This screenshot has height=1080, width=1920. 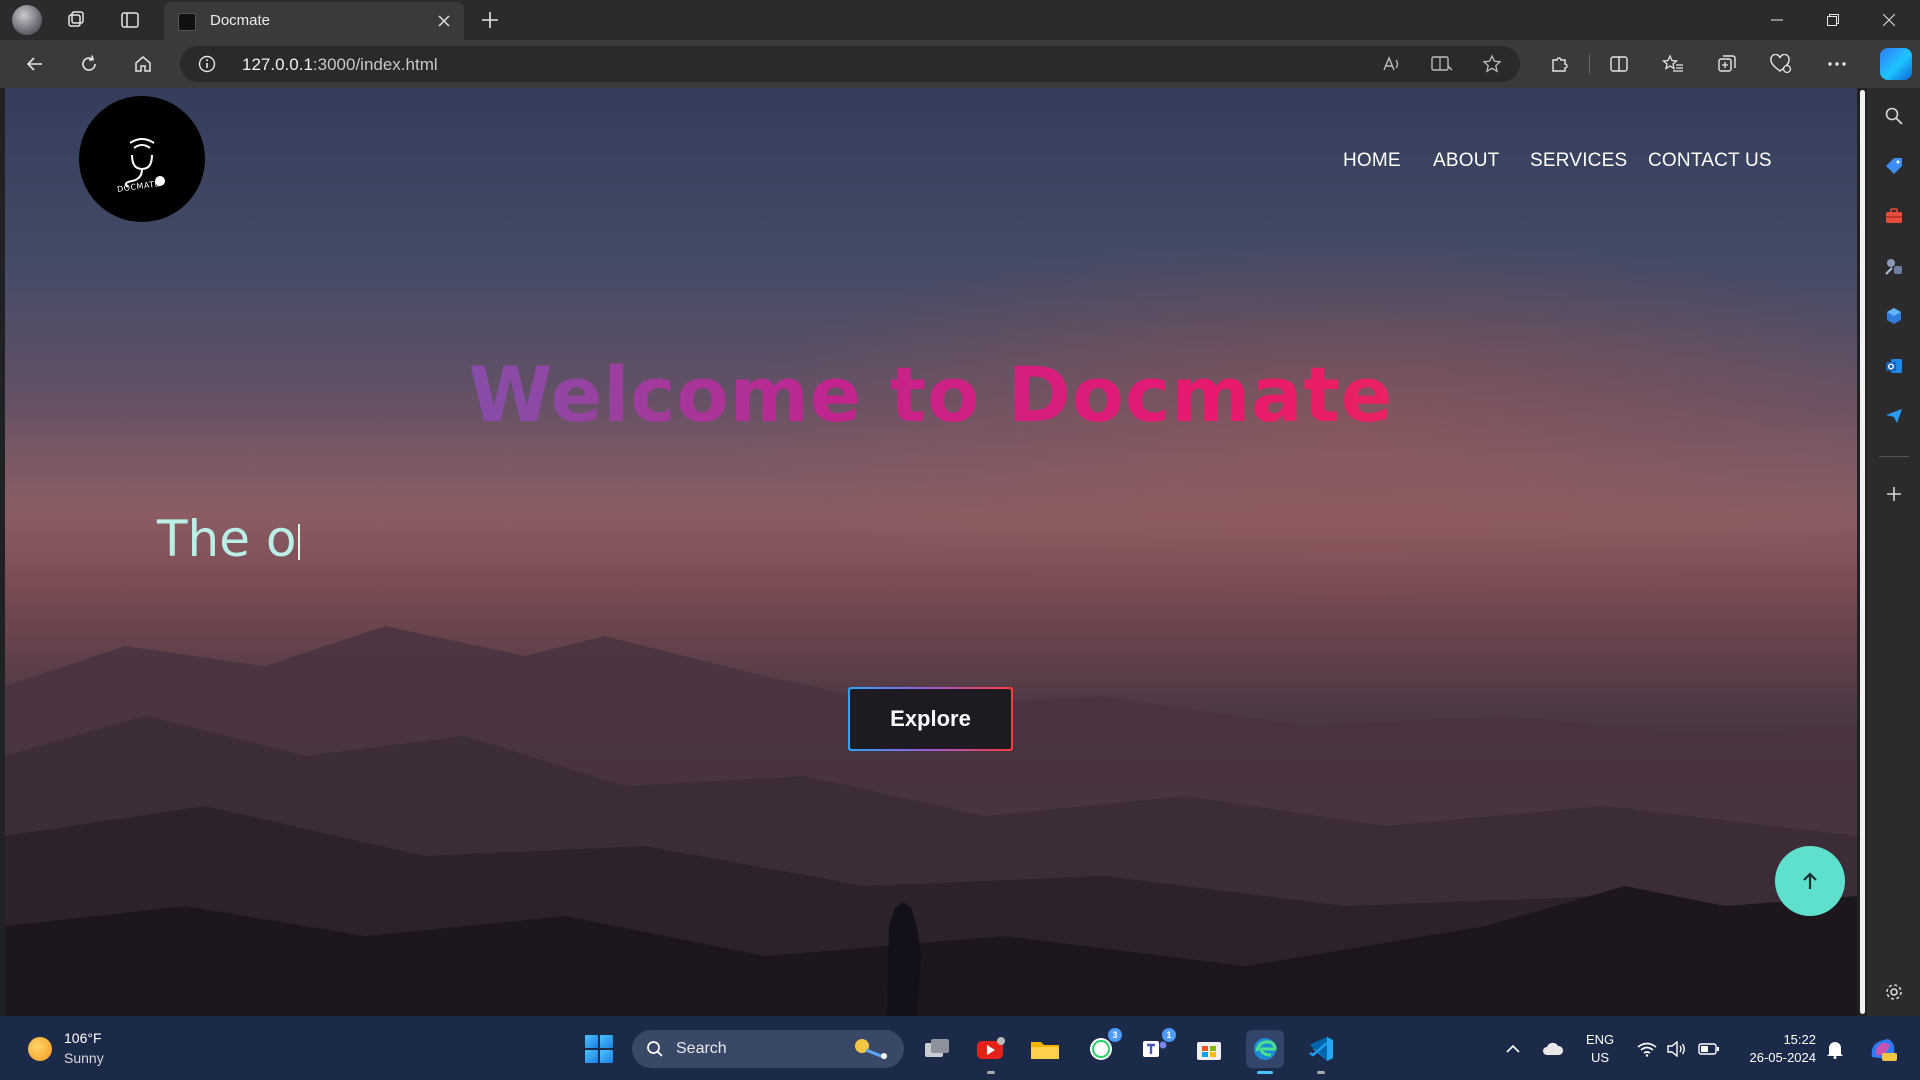 What do you see at coordinates (1045, 1049) in the screenshot?
I see `taskbar-file-explorer-icon` at bounding box center [1045, 1049].